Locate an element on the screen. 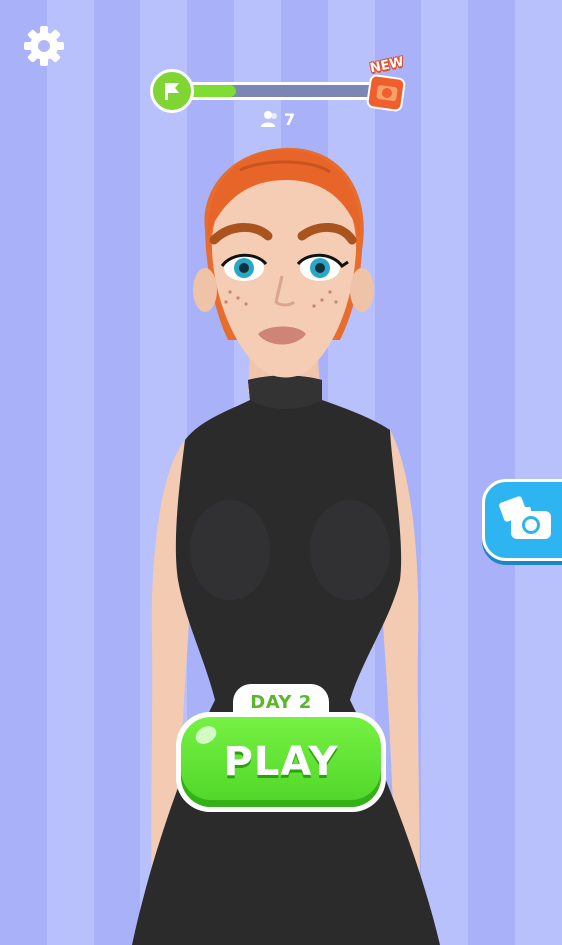 The width and height of the screenshot is (562, 945). user-icon is located at coordinates (269, 119).